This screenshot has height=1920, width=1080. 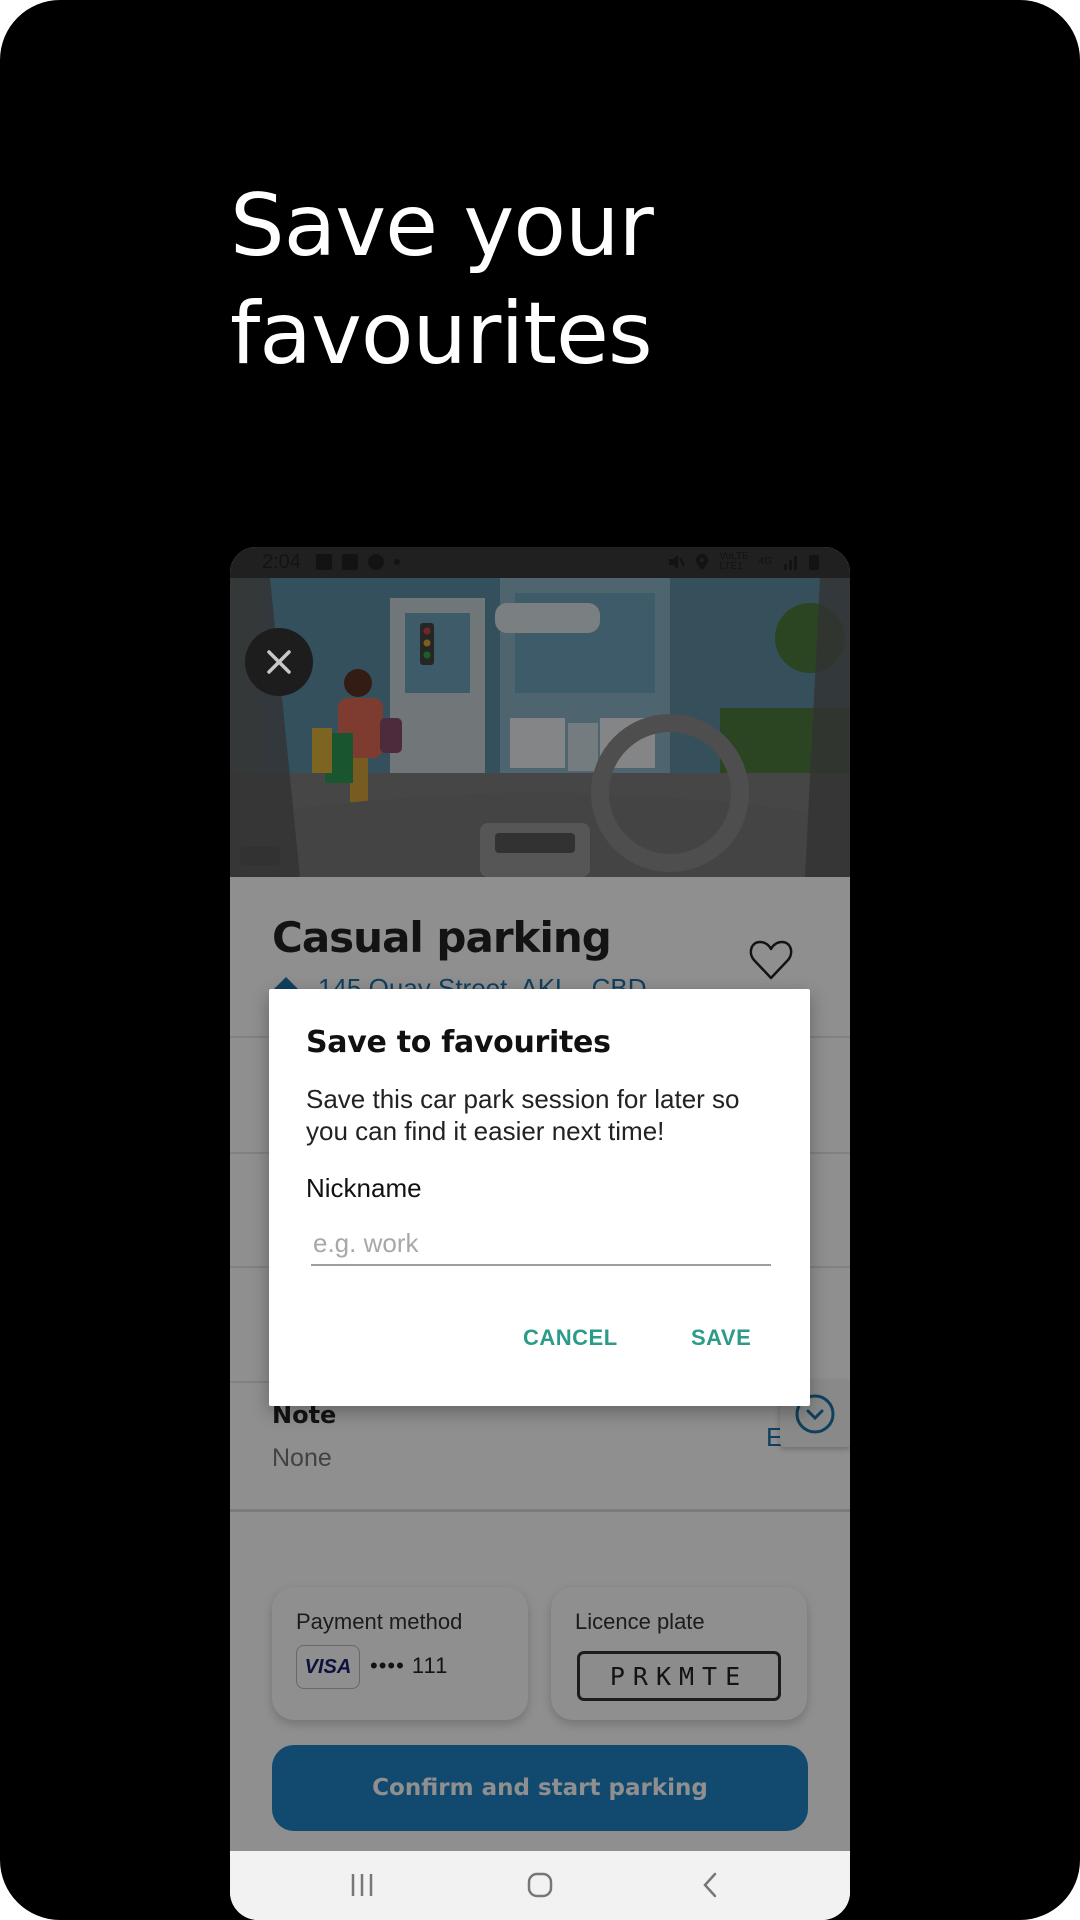 I want to click on close-icon, so click(x=279, y=662).